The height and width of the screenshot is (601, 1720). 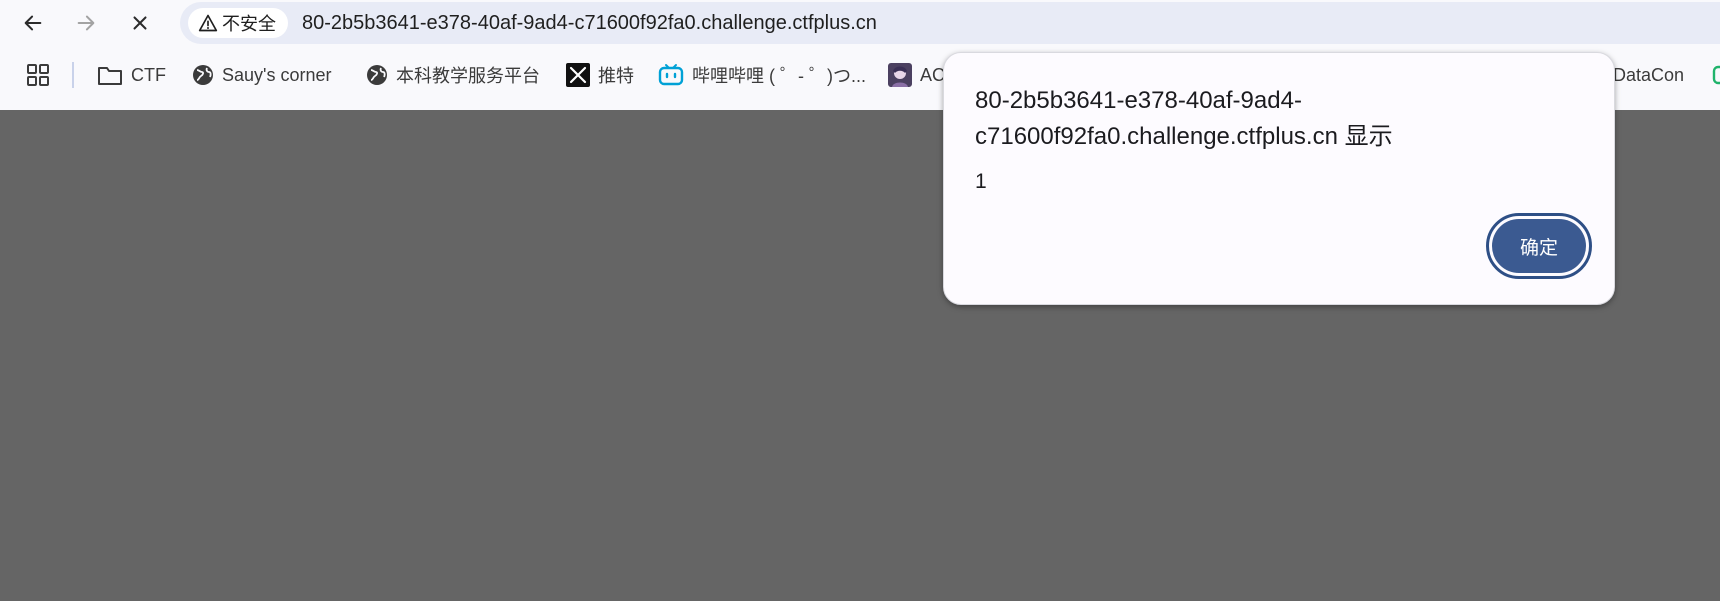 I want to click on ok-button: 确定, so click(x=1539, y=246).